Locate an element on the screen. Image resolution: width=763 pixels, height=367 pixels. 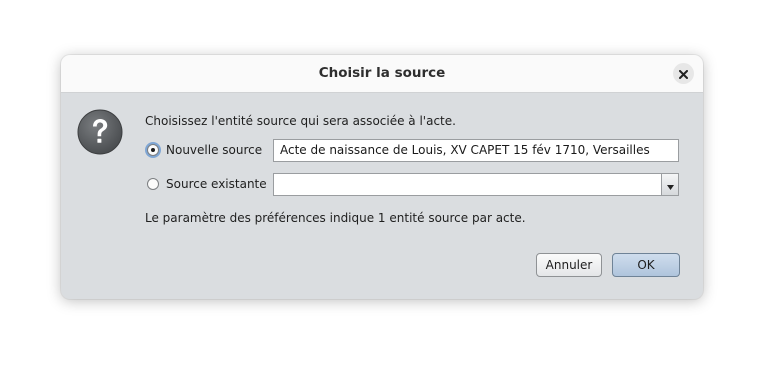
new-source-label: Nouvelle source is located at coordinates (214, 150).